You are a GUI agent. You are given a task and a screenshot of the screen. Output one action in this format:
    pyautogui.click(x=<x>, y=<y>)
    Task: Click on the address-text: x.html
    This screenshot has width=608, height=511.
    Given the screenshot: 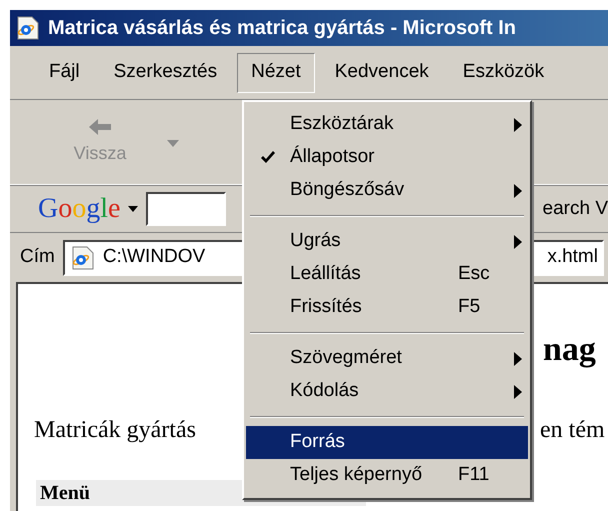 What is the action you would take?
    pyautogui.click(x=572, y=257)
    